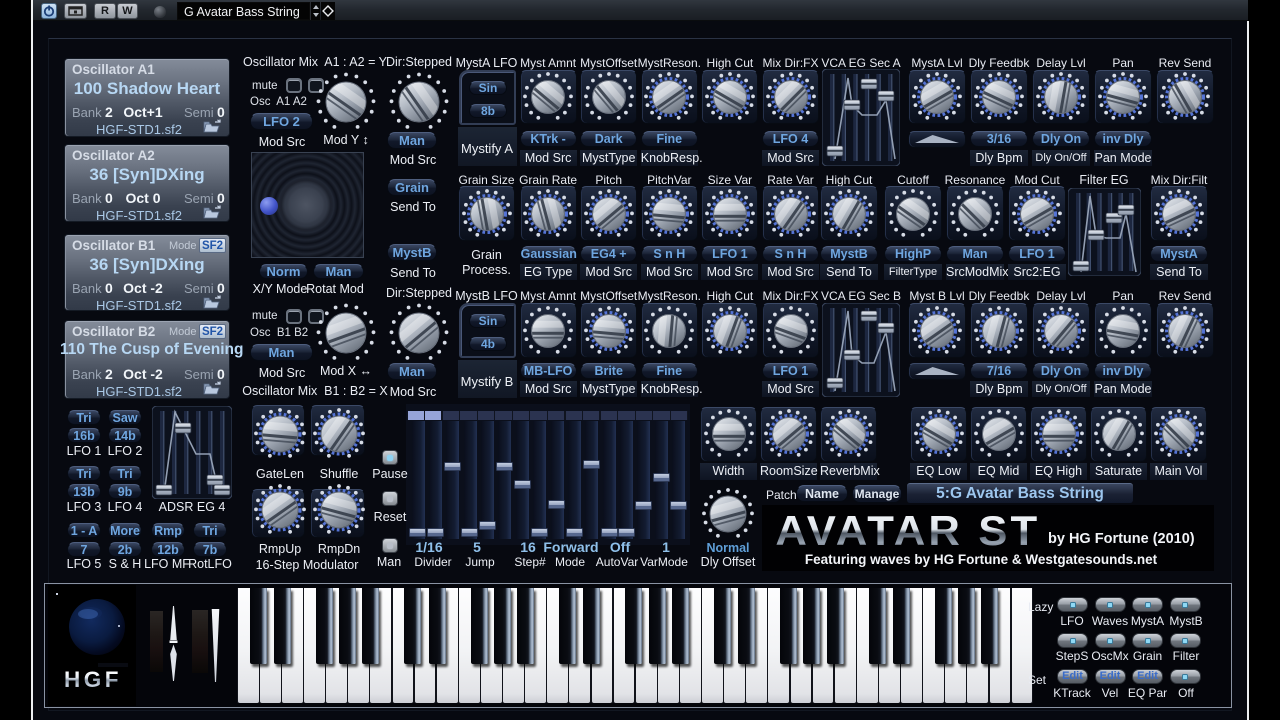 This screenshot has width=1280, height=720. Describe the element at coordinates (907, 531) in the screenshot. I see `svg-text: AVATAR ST` at that location.